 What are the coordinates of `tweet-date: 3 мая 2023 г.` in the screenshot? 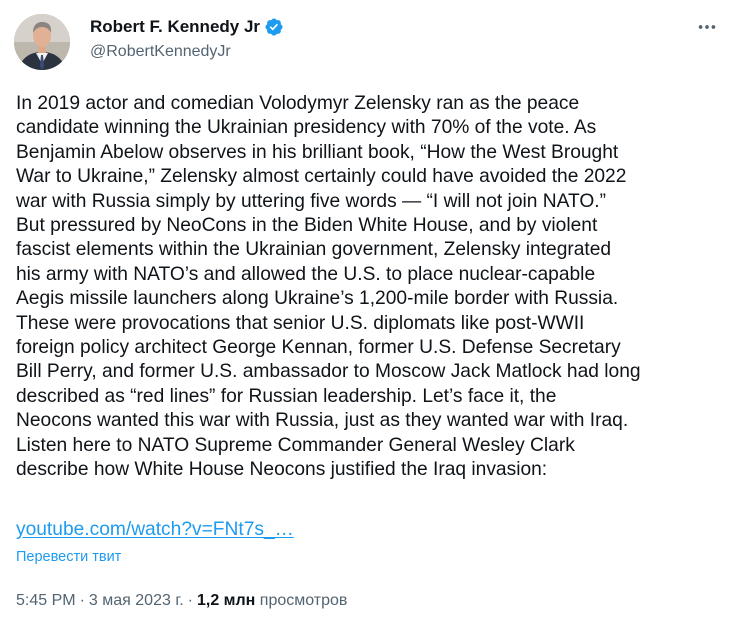 It's located at (136, 600).